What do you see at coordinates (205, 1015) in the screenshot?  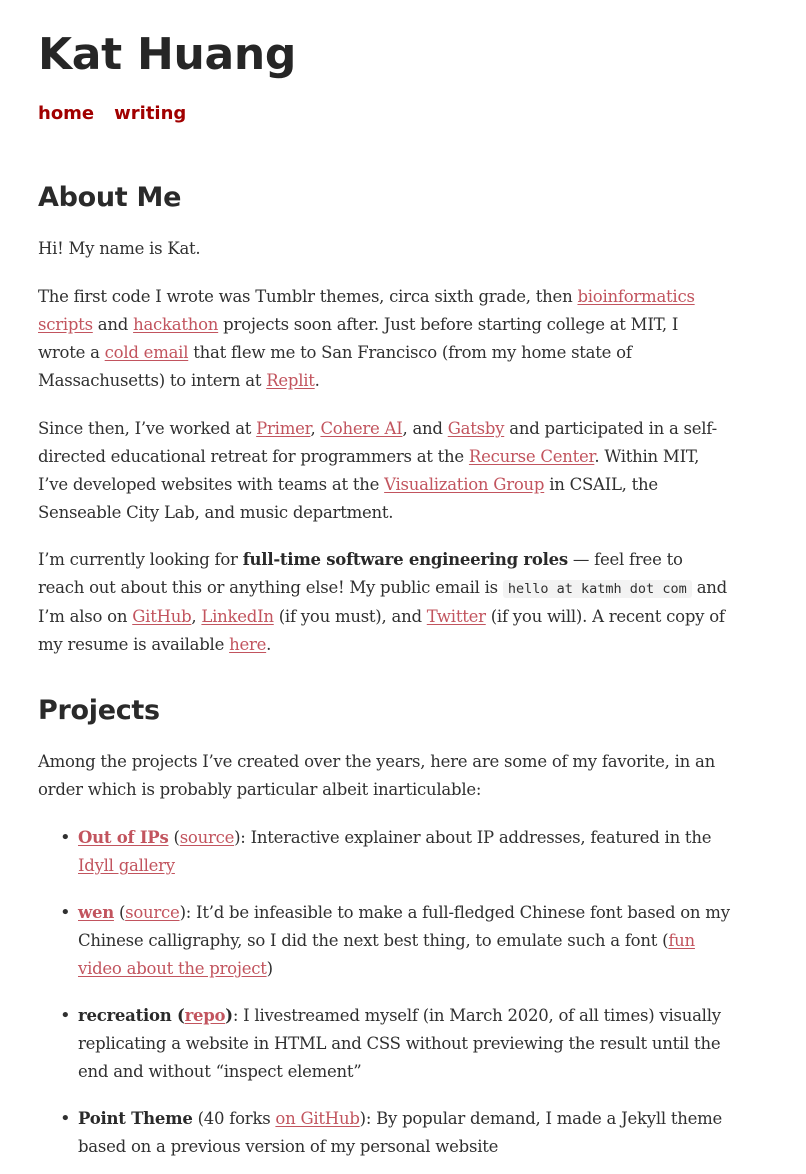 I see `recreation-repo-link: repo` at bounding box center [205, 1015].